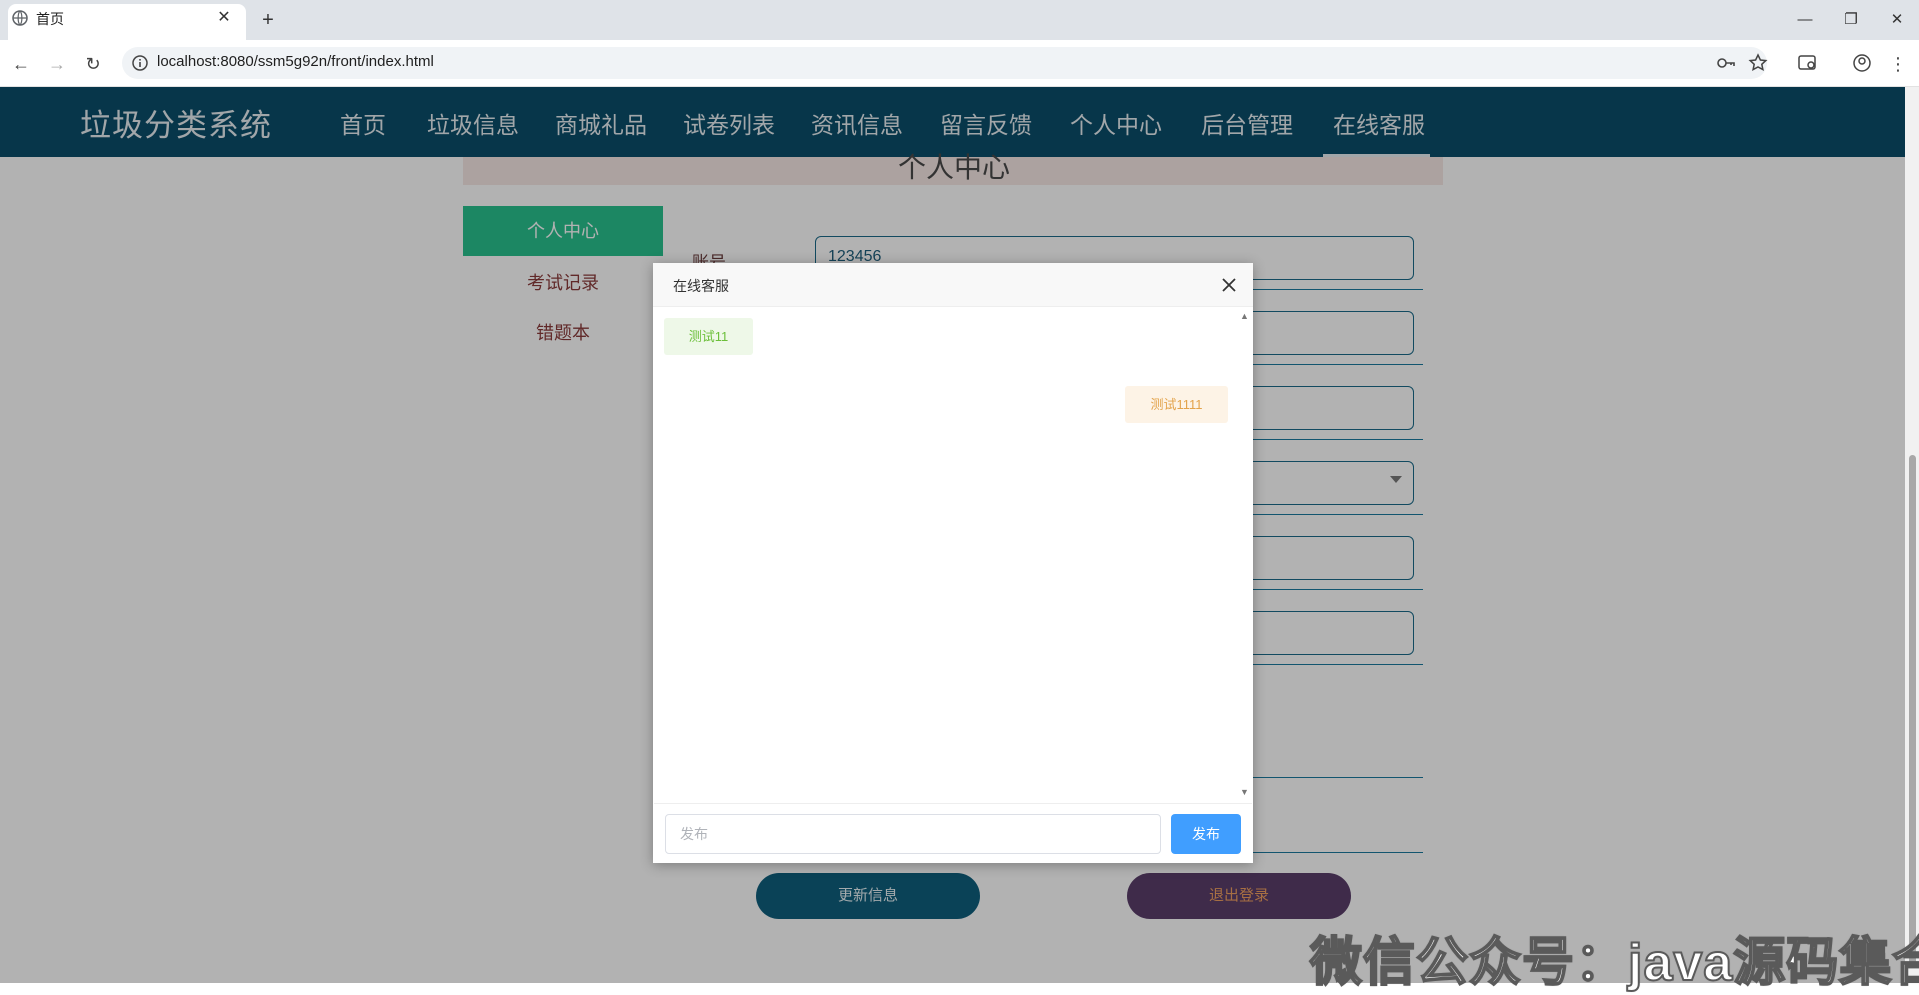 The image size is (1919, 995). What do you see at coordinates (21, 64) in the screenshot?
I see `back-arrow-icon: ←` at bounding box center [21, 64].